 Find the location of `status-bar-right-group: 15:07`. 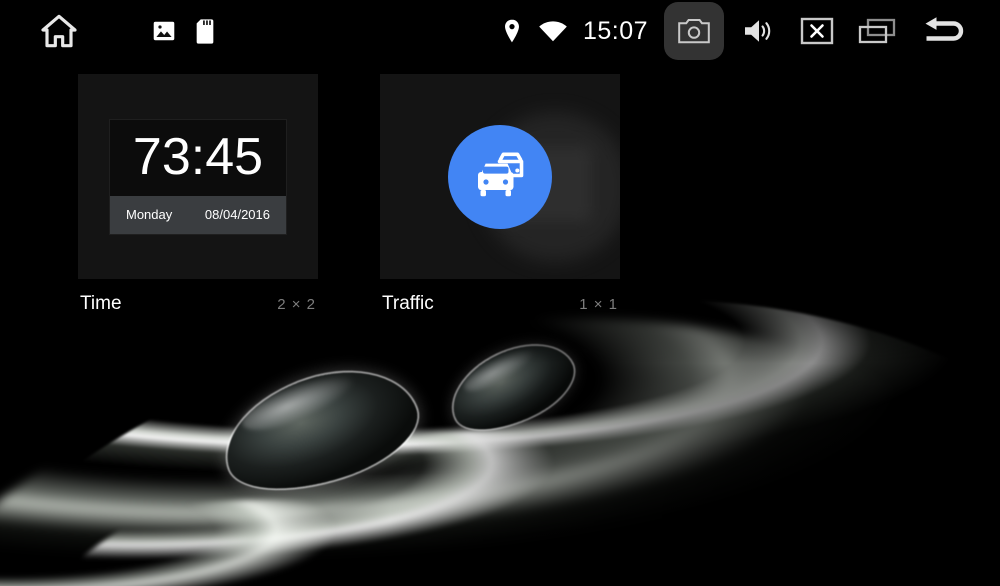

status-bar-right-group: 15:07 is located at coordinates (747, 31).